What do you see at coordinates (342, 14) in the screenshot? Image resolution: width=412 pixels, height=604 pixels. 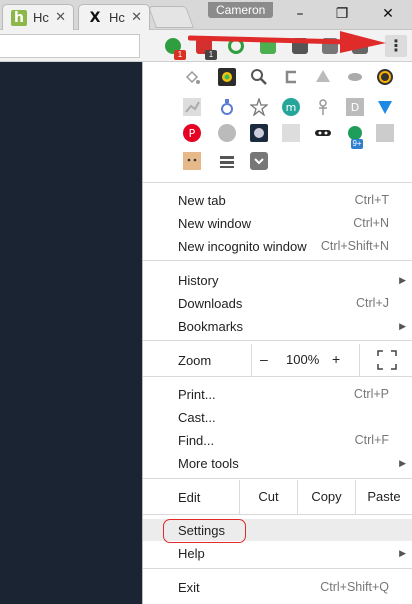 I see `maximize-icon: ❐` at bounding box center [342, 14].